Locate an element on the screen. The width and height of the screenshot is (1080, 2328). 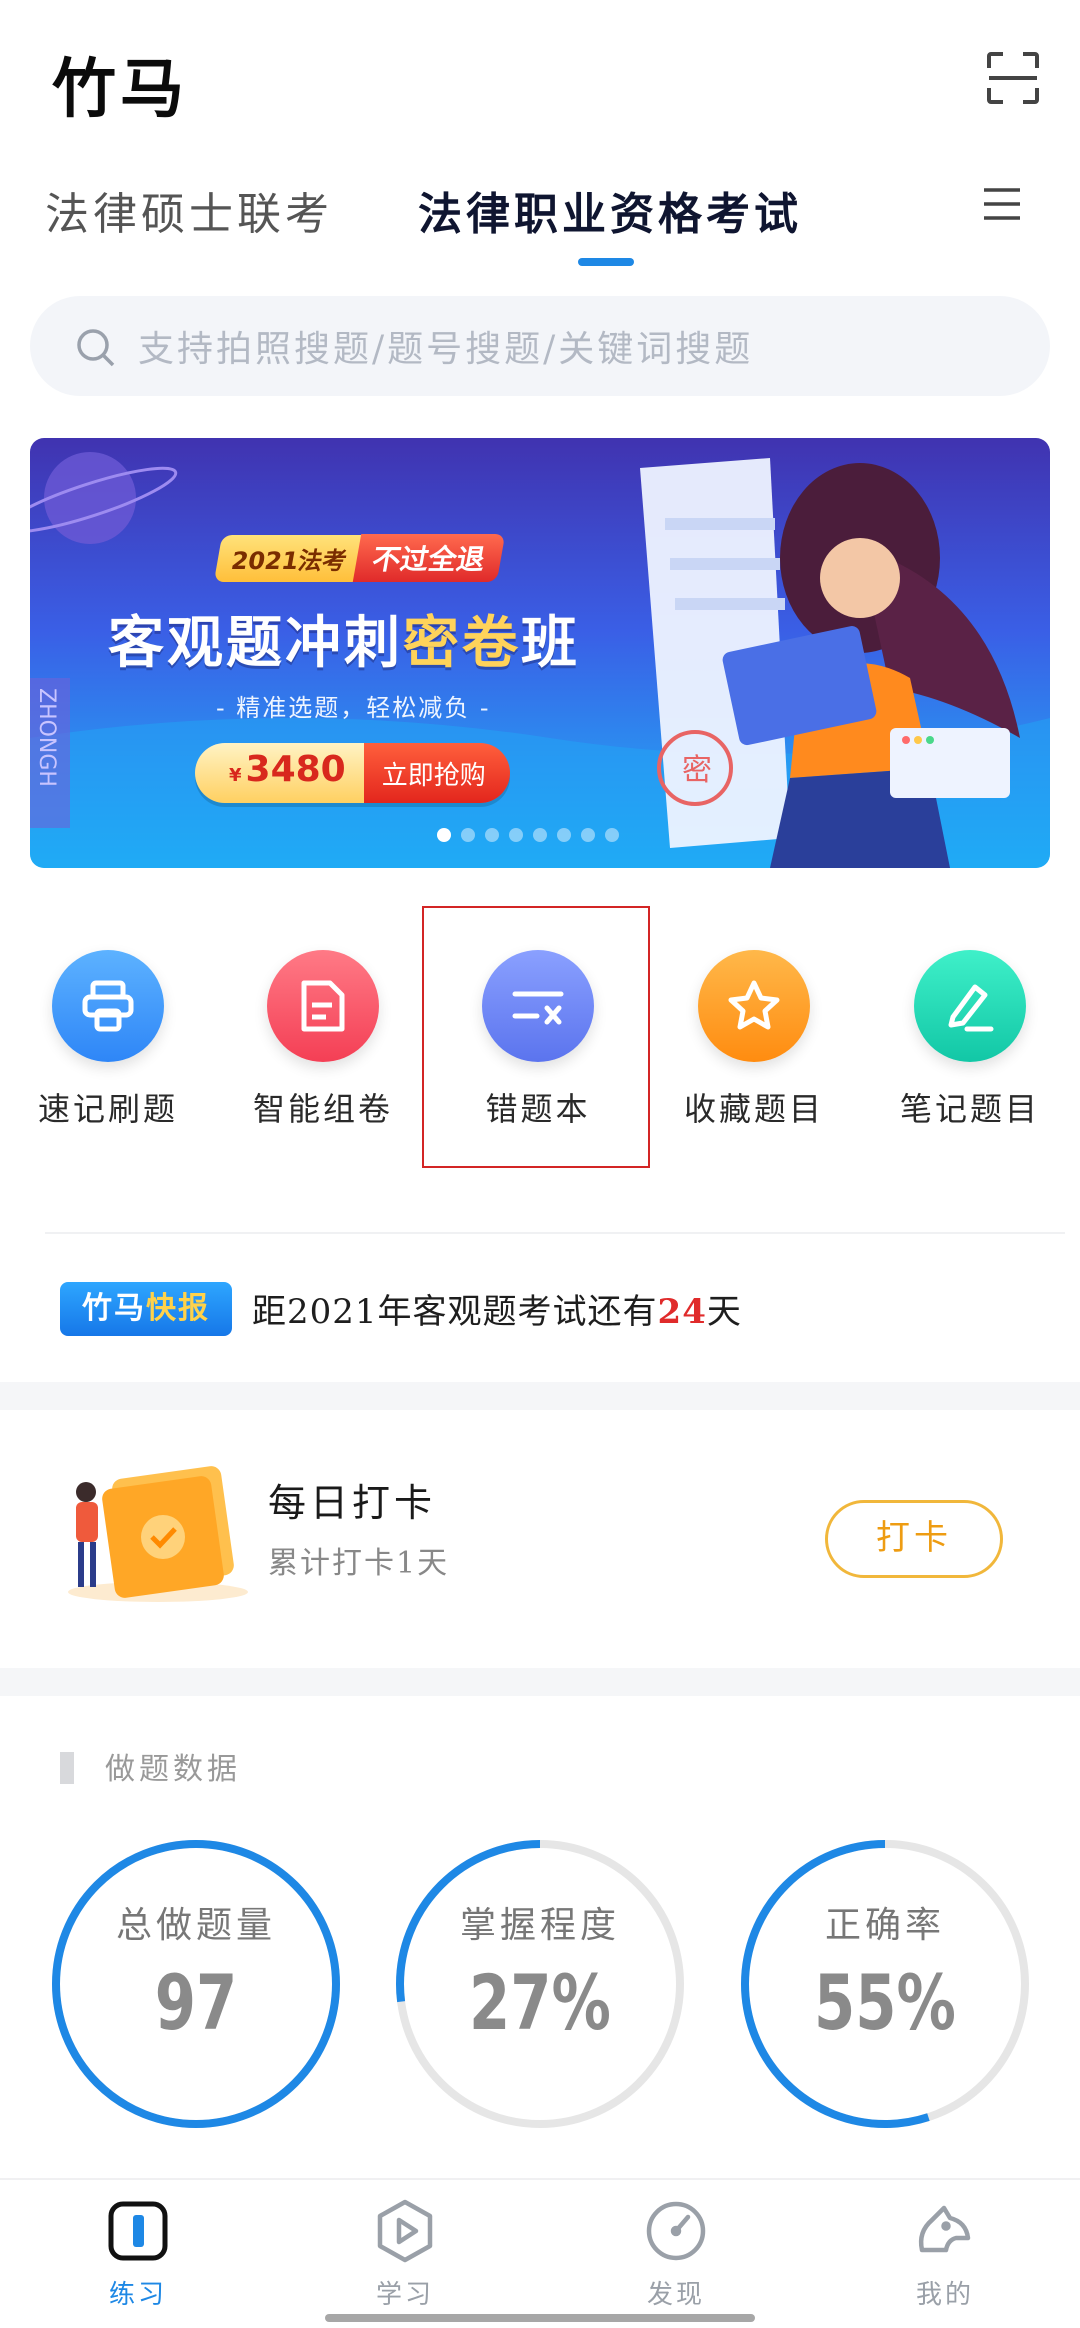
nav-label: 我的 is located at coordinates (944, 2295).